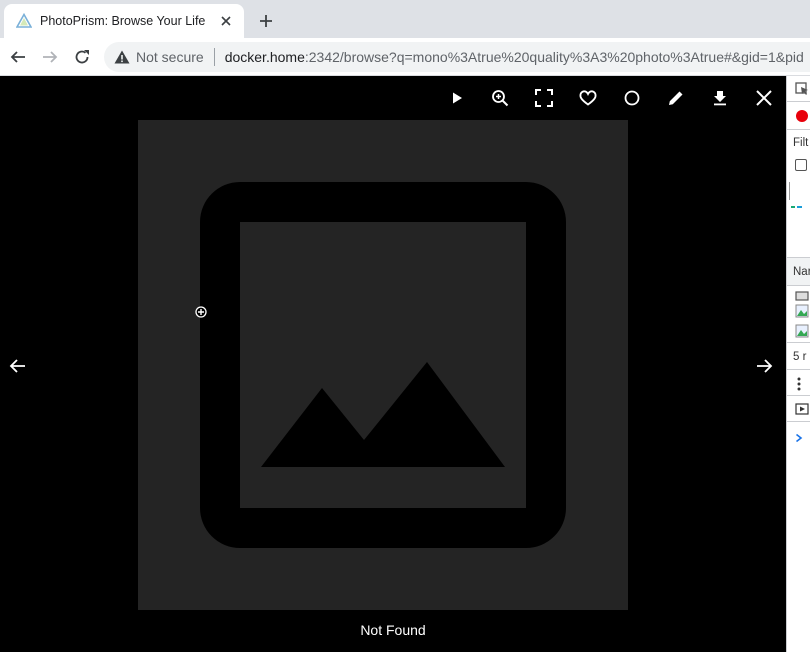 This screenshot has width=810, height=652. Describe the element at coordinates (170, 57) in the screenshot. I see `security-label: Not secure` at that location.